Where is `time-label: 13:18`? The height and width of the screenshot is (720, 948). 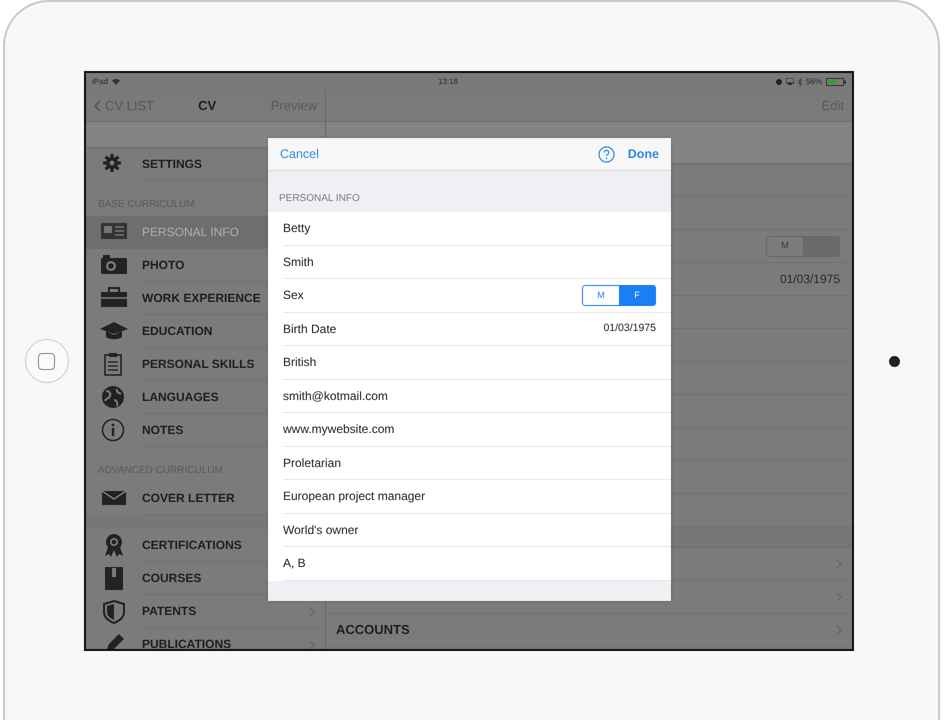
time-label: 13:18 is located at coordinates (448, 82).